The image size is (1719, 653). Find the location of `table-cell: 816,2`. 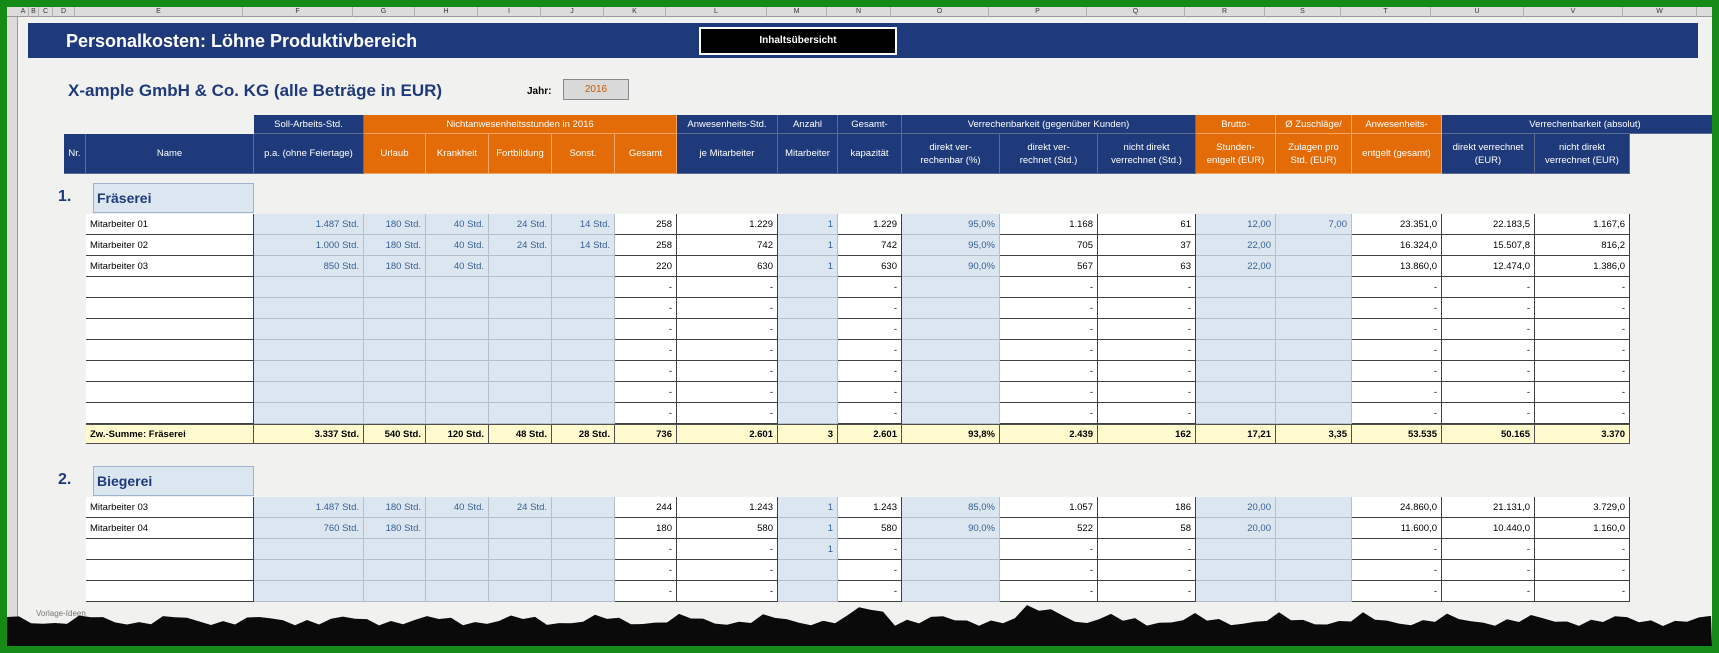

table-cell: 816,2 is located at coordinates (1582, 245).